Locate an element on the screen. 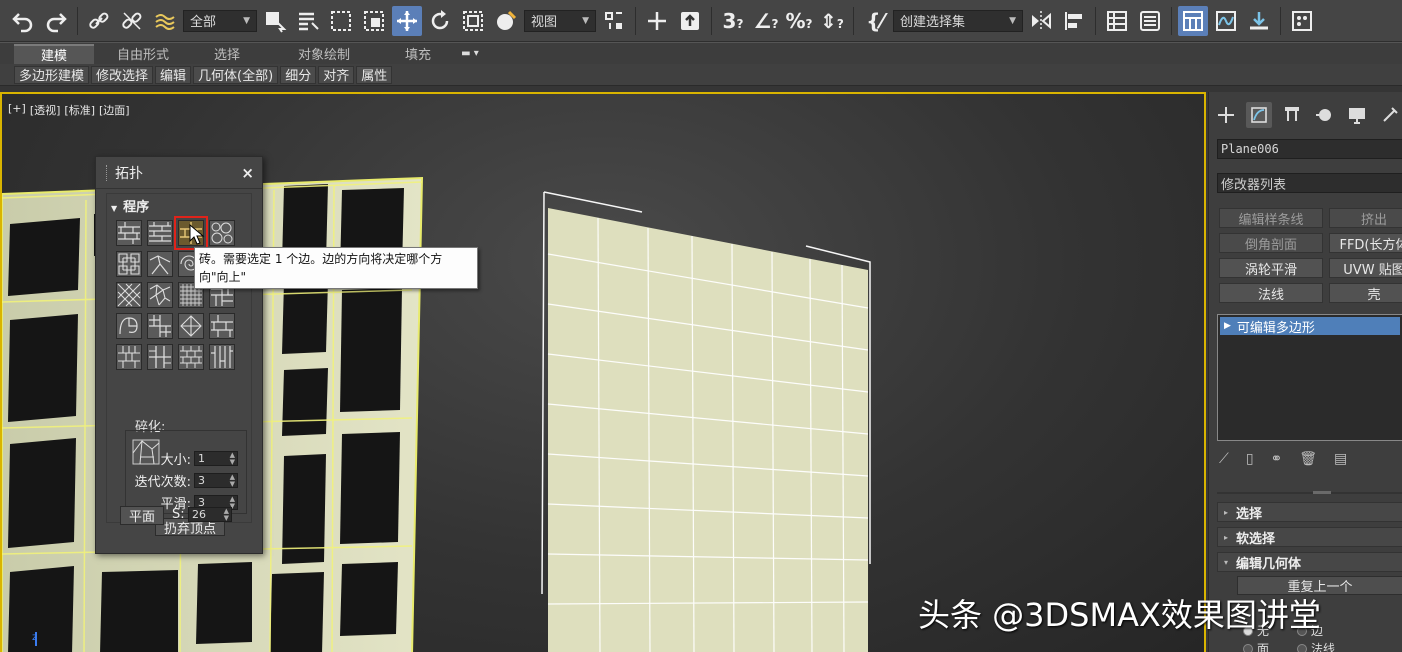 This screenshot has height=652, width=1402. make-unique-icon: ⚭ is located at coordinates (1277, 459).